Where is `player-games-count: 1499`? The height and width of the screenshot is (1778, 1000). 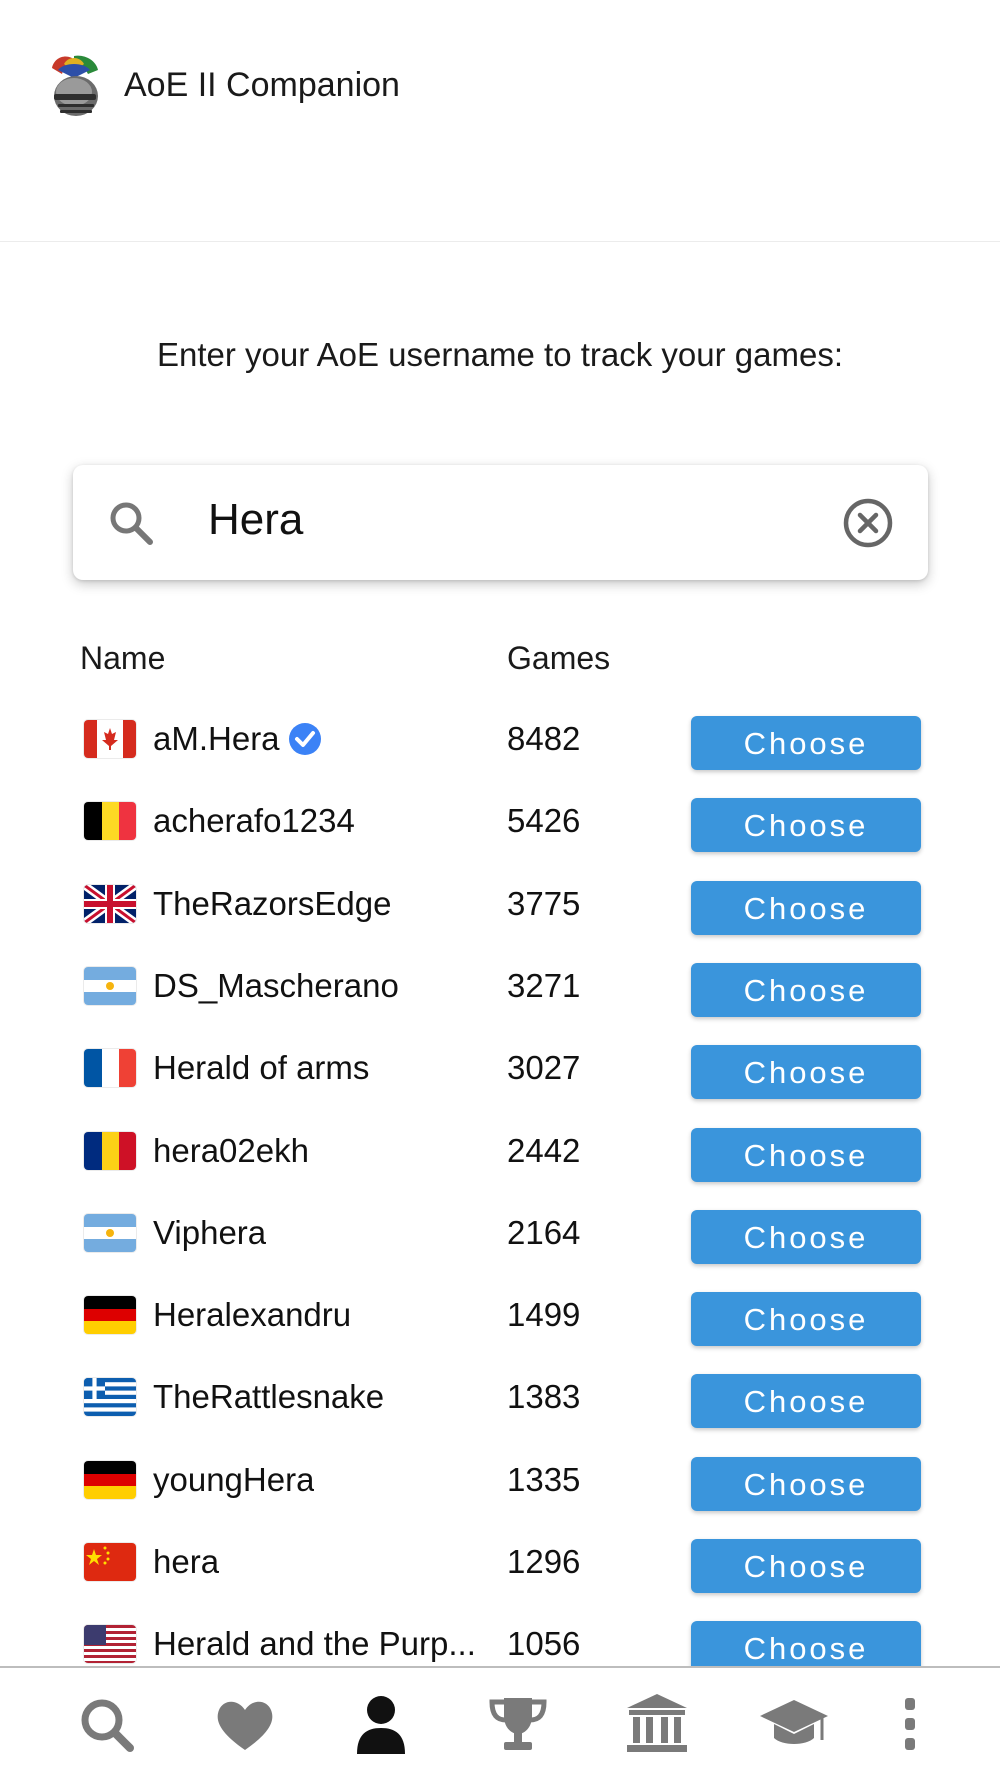 player-games-count: 1499 is located at coordinates (544, 1315).